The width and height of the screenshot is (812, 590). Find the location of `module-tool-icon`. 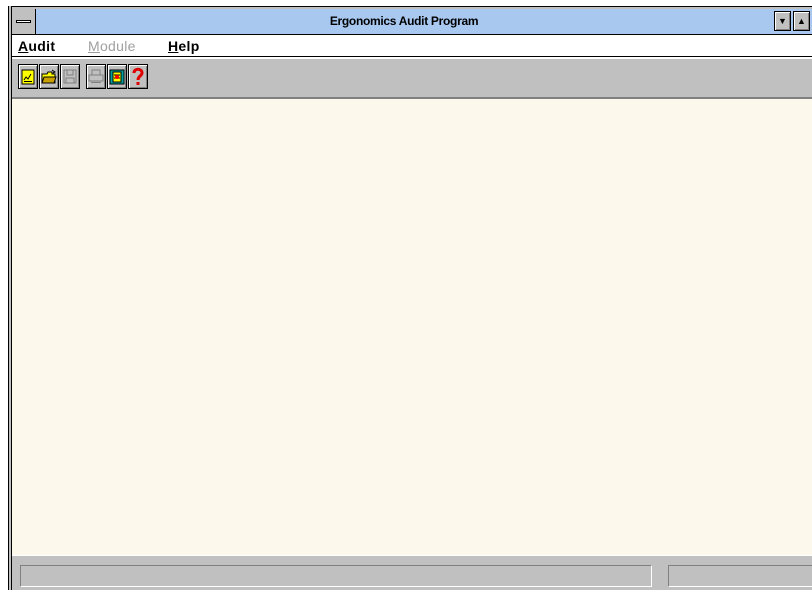

module-tool-icon is located at coordinates (117, 76).